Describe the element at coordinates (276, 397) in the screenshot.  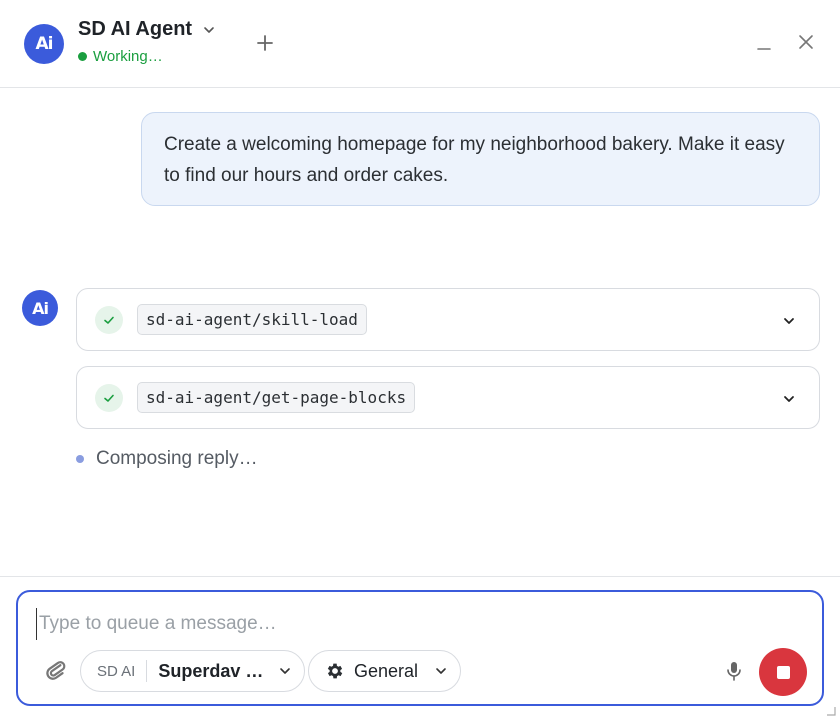
I see `tool-call-name: sd-ai-agent/get-page-blocks` at that location.